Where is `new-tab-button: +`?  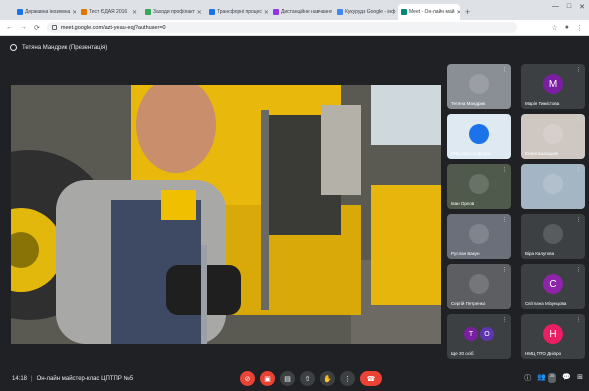
new-tab-button: + is located at coordinates (467, 12).